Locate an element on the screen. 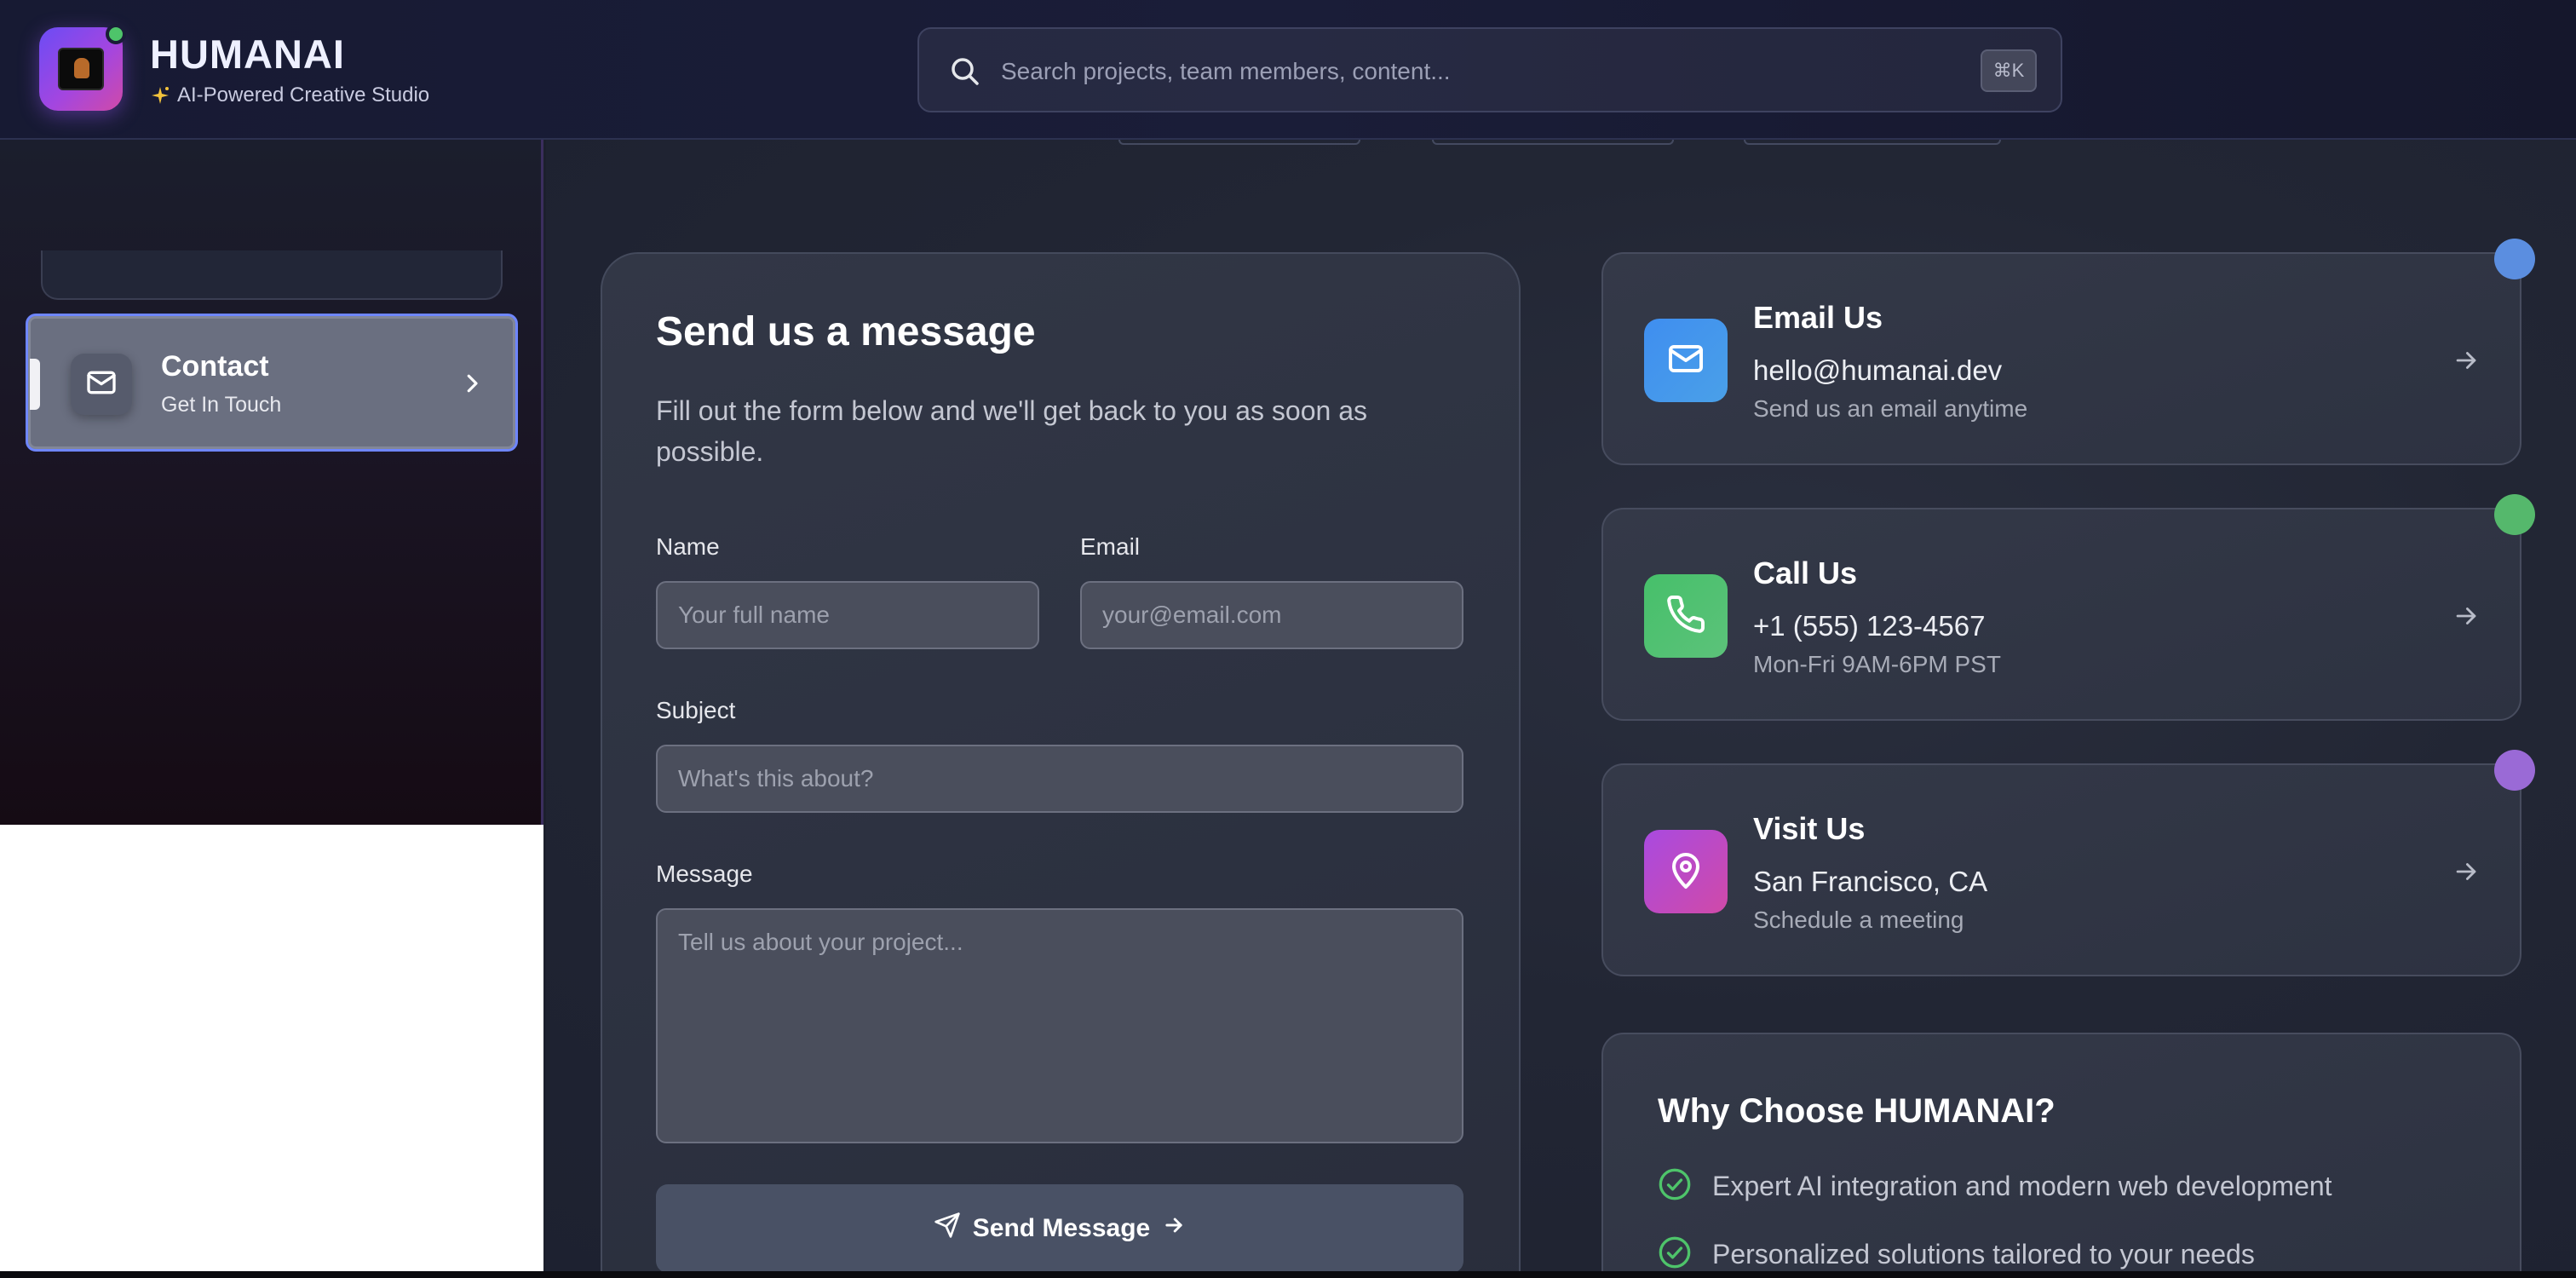  chevron-right-icon is located at coordinates (472, 385).